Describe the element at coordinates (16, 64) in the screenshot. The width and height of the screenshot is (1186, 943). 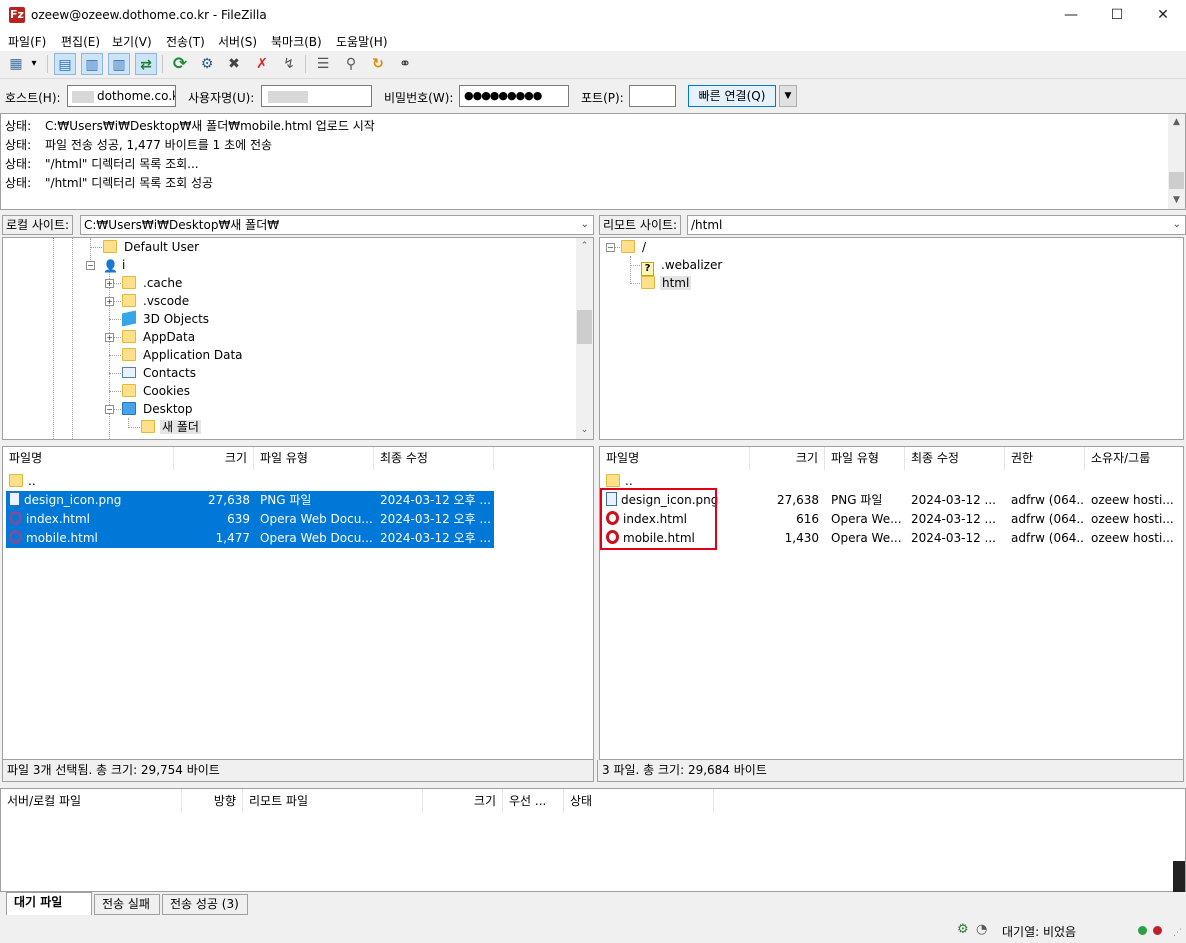
I see `site-manager-icon: ▦` at that location.